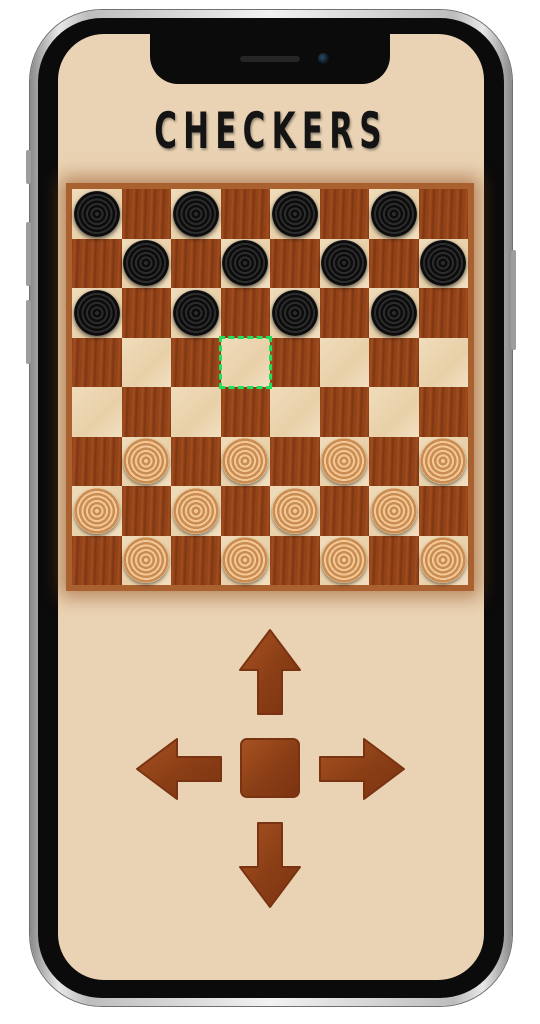 This screenshot has height=1024, width=540. Describe the element at coordinates (180, 769) in the screenshot. I see `left-arrow-button` at that location.